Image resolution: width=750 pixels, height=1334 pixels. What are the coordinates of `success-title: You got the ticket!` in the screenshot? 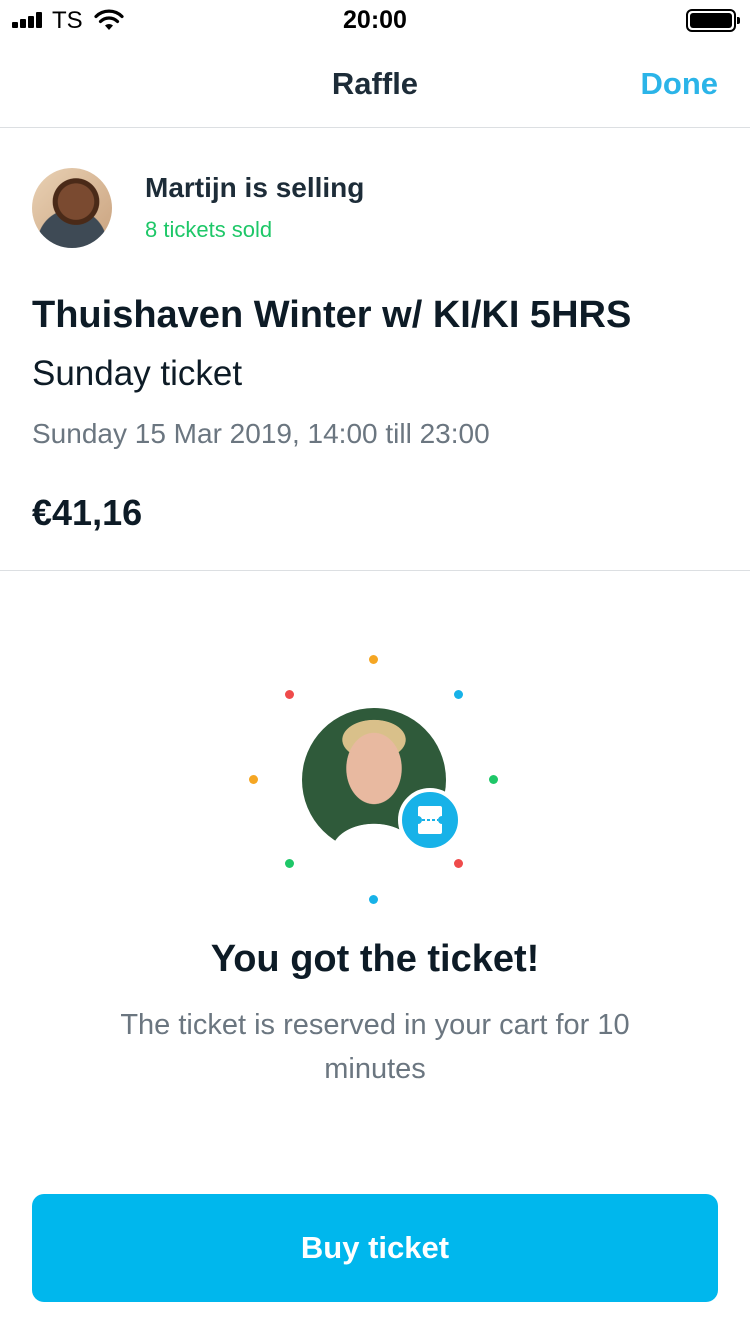 It's located at (375, 959).